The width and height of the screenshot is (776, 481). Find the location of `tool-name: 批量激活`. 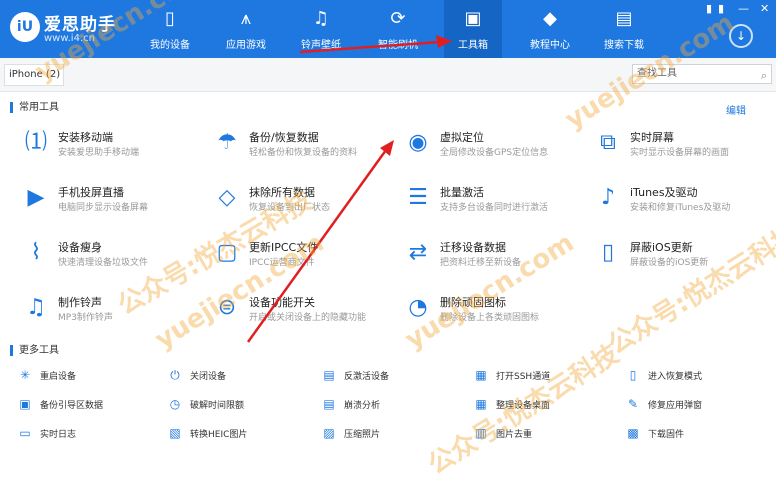

tool-name: 批量激活 is located at coordinates (462, 192).